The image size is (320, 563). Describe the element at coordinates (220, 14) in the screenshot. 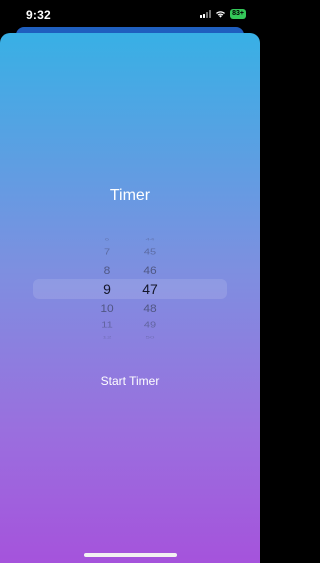

I see `wifi-icon` at that location.